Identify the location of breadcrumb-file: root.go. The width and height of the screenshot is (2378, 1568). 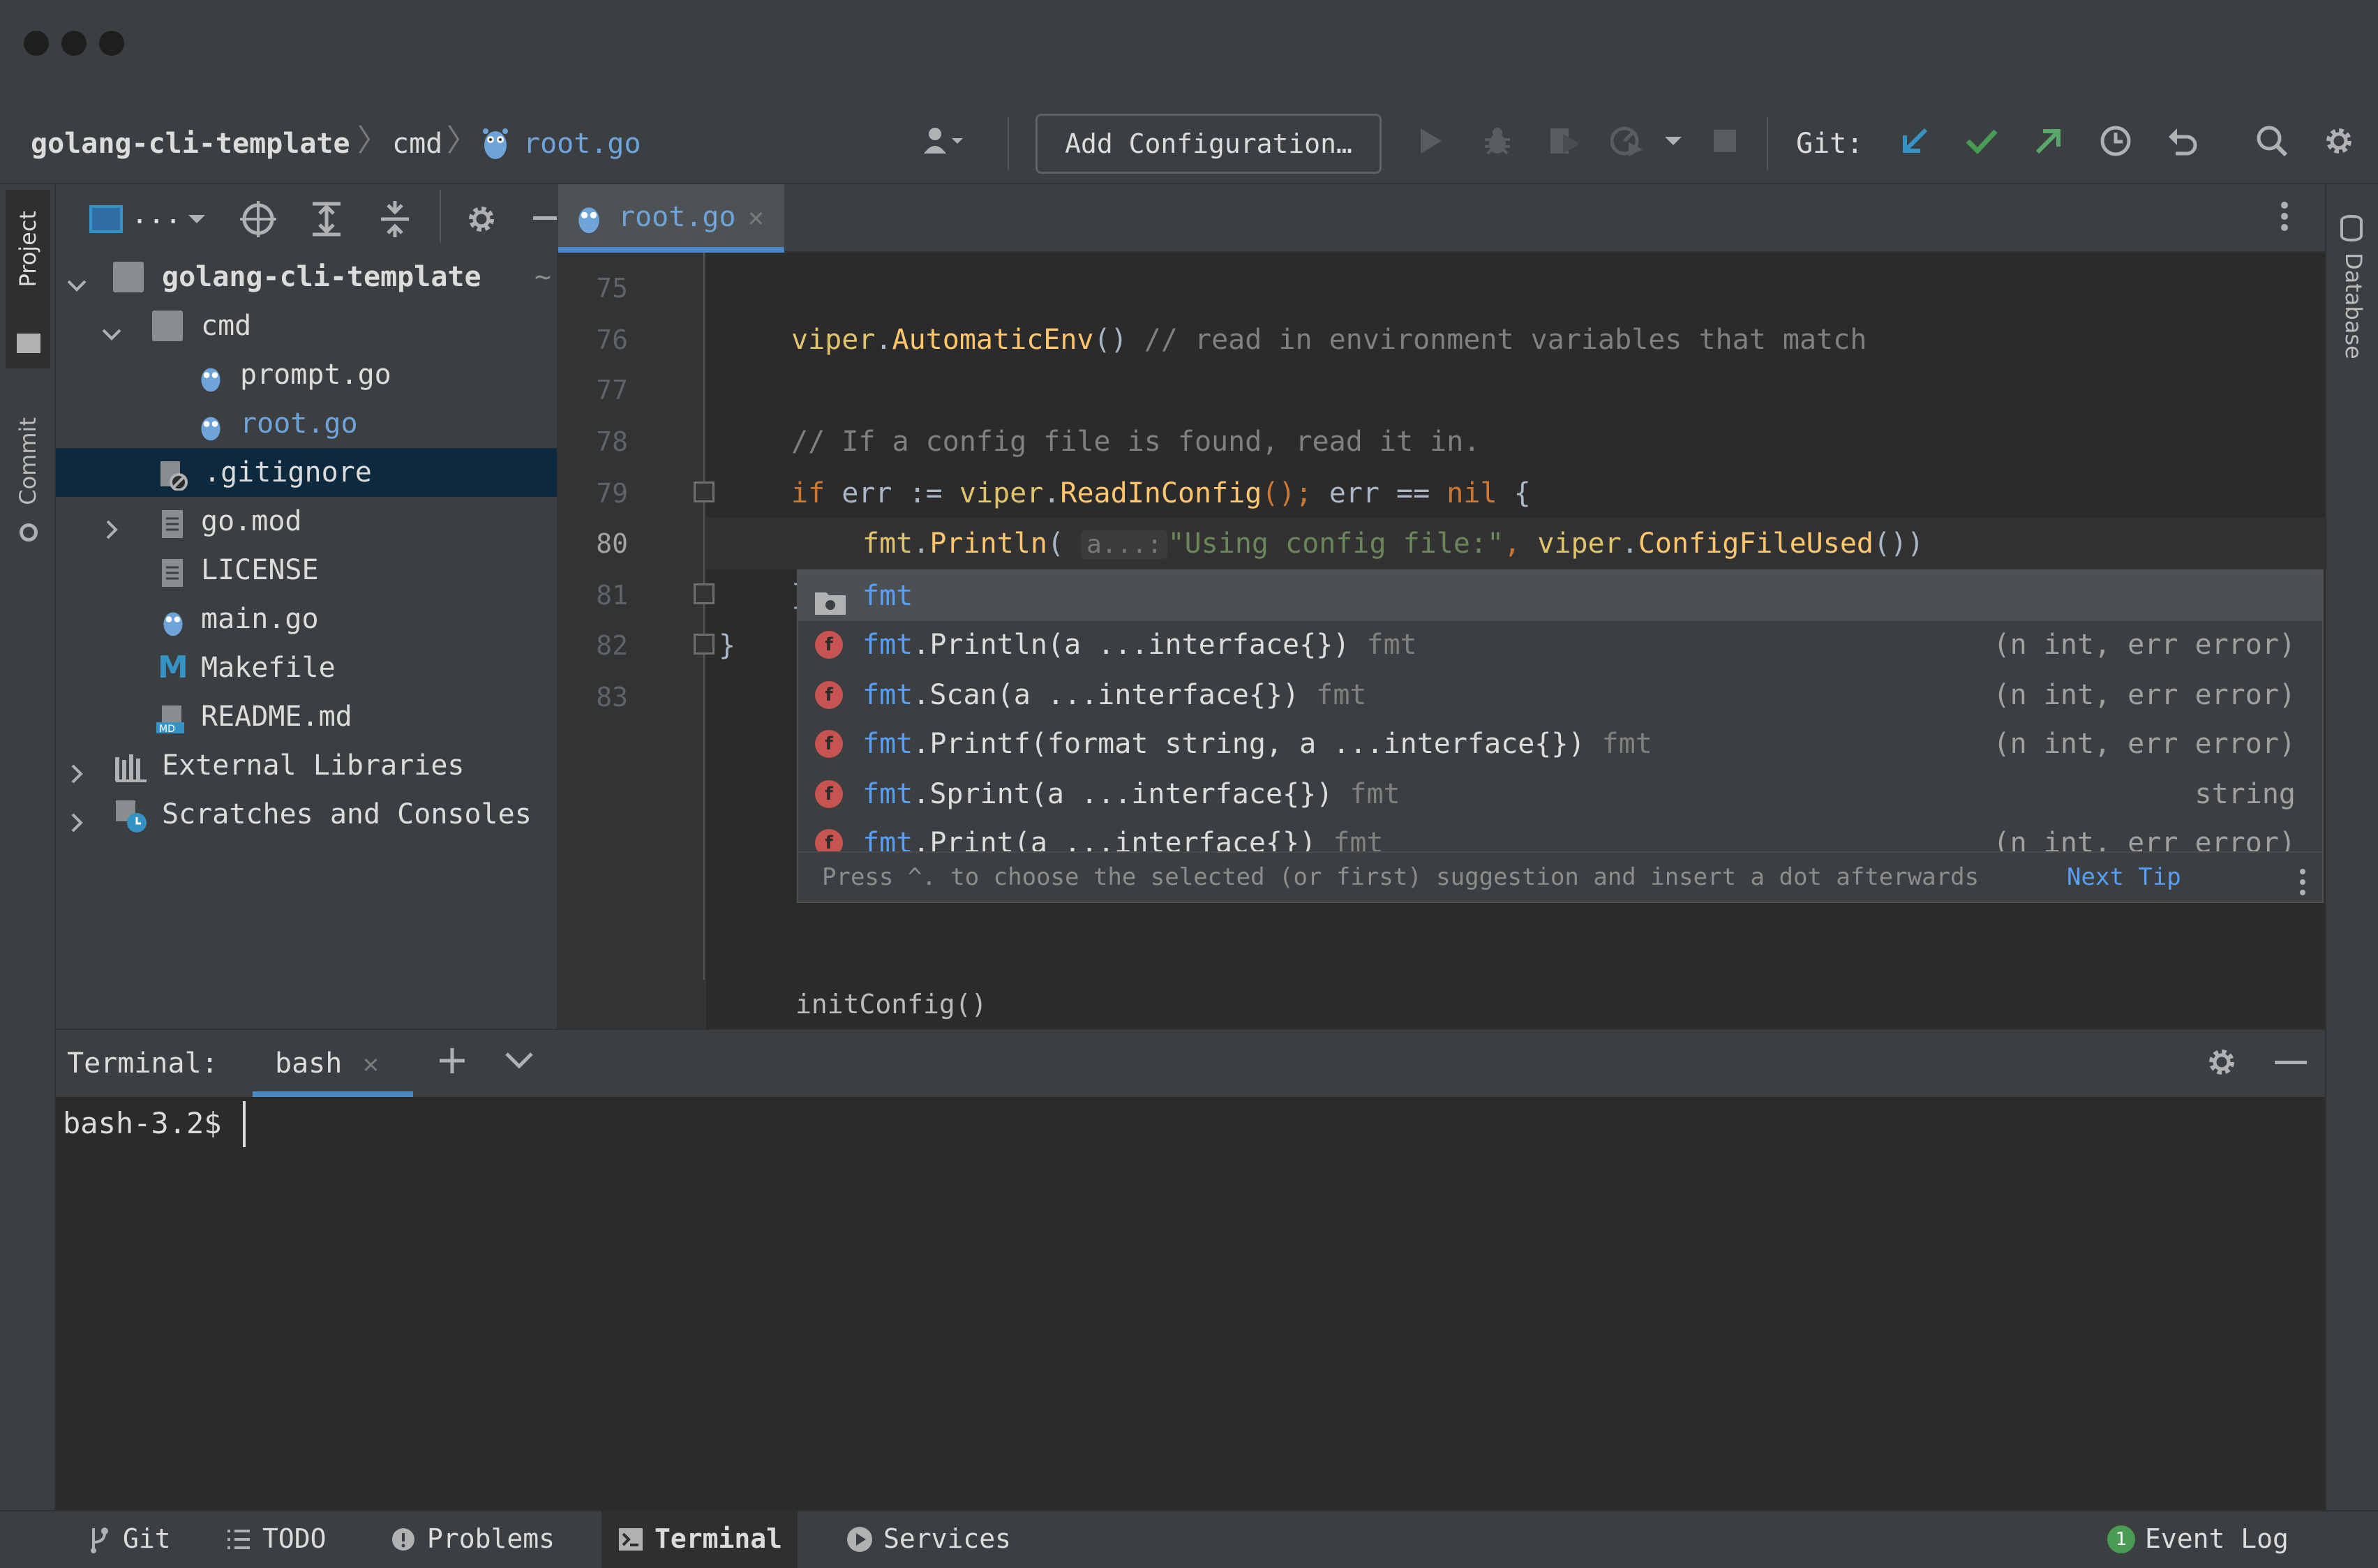
(582, 143).